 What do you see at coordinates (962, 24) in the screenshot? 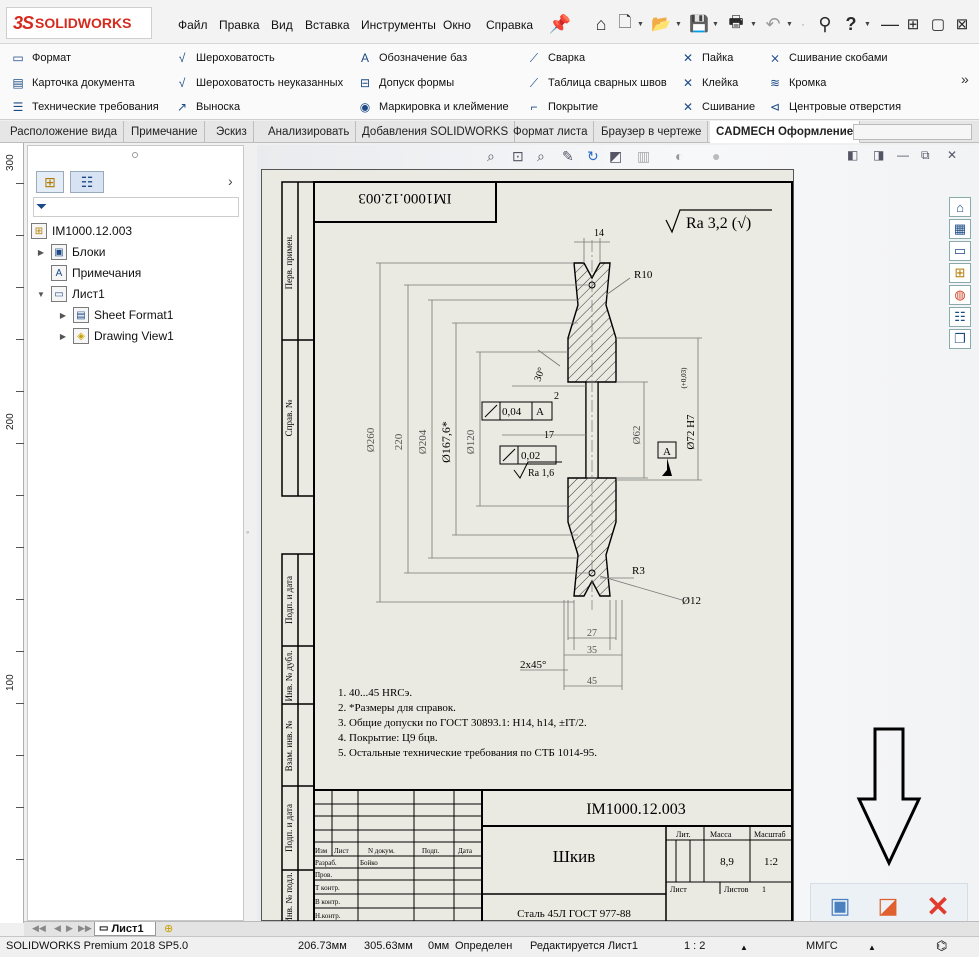
I see `close-icon: ⊠` at bounding box center [962, 24].